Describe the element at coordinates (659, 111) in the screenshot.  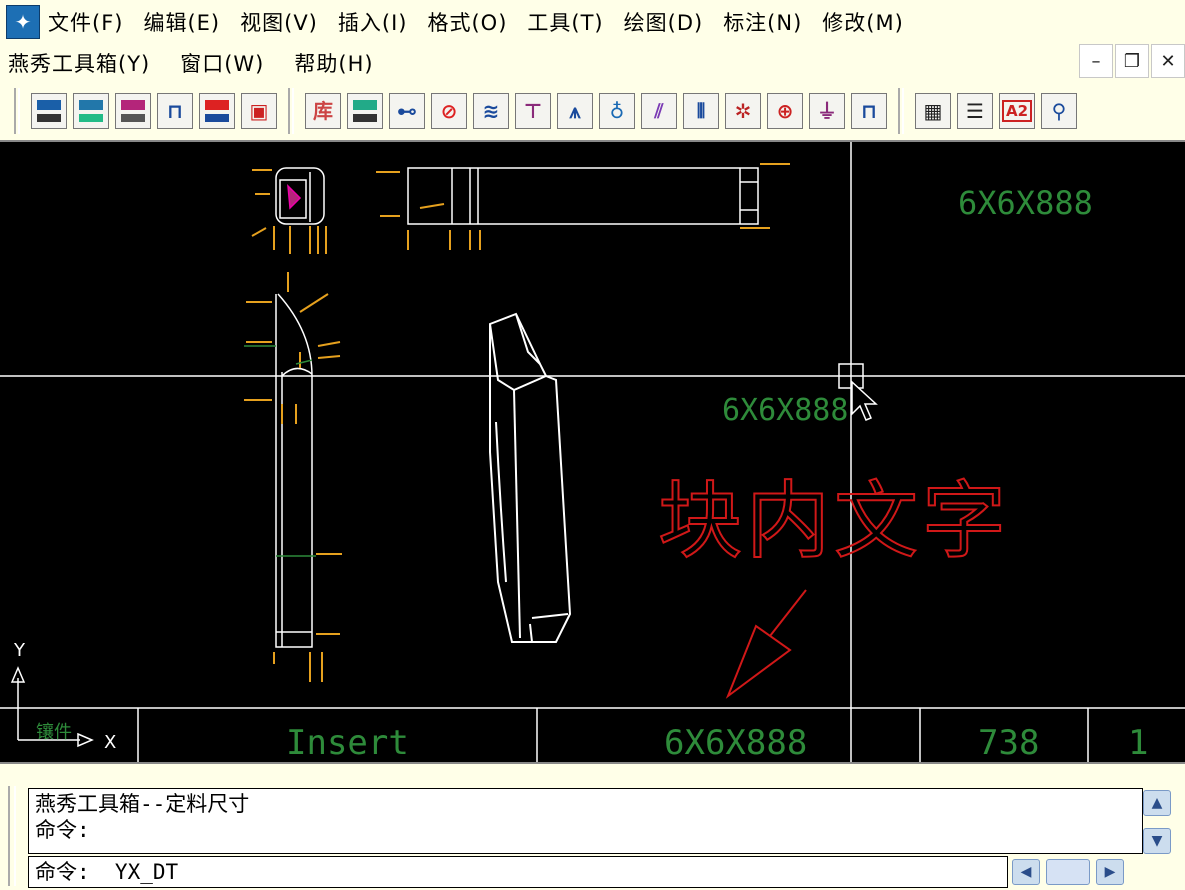
I see `slant-icon: ⫽` at that location.